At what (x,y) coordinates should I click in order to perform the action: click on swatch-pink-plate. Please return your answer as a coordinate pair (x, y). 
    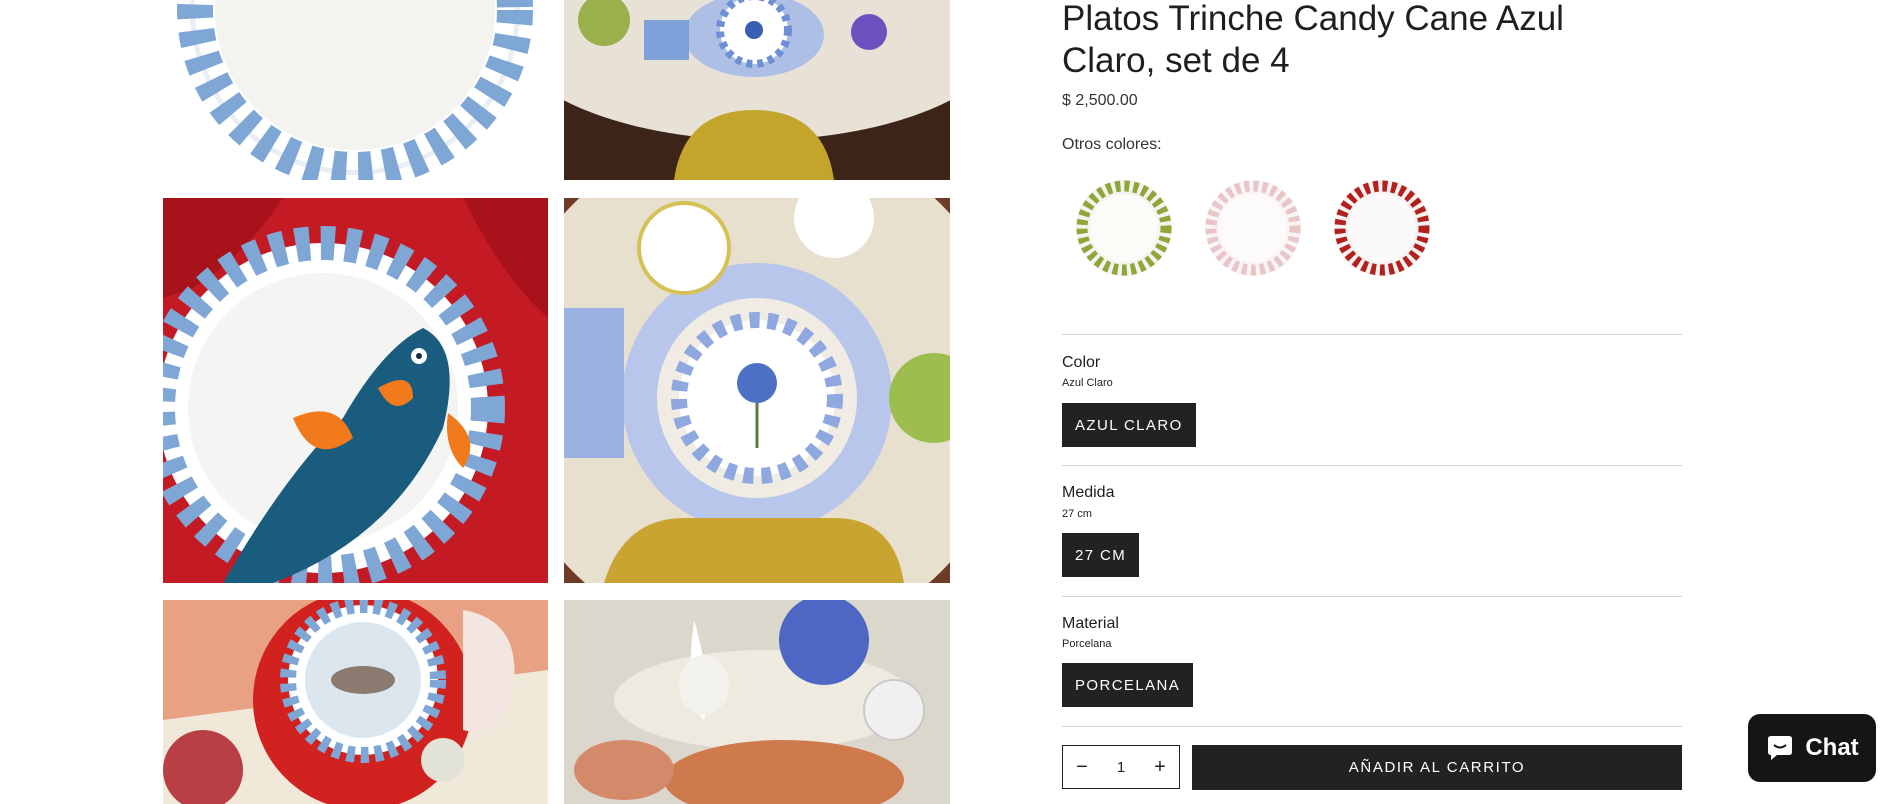
    Looking at the image, I should click on (1253, 228).